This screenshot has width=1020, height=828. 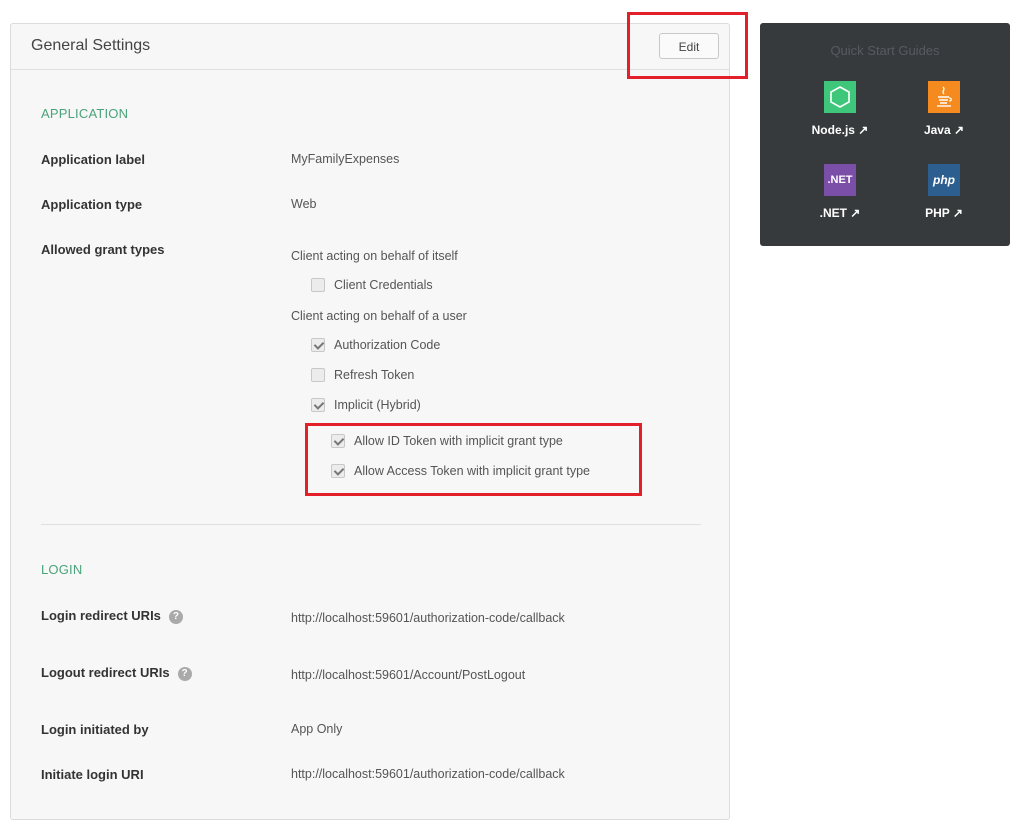 I want to click on quick-start-java: Java ↗, so click(x=944, y=109).